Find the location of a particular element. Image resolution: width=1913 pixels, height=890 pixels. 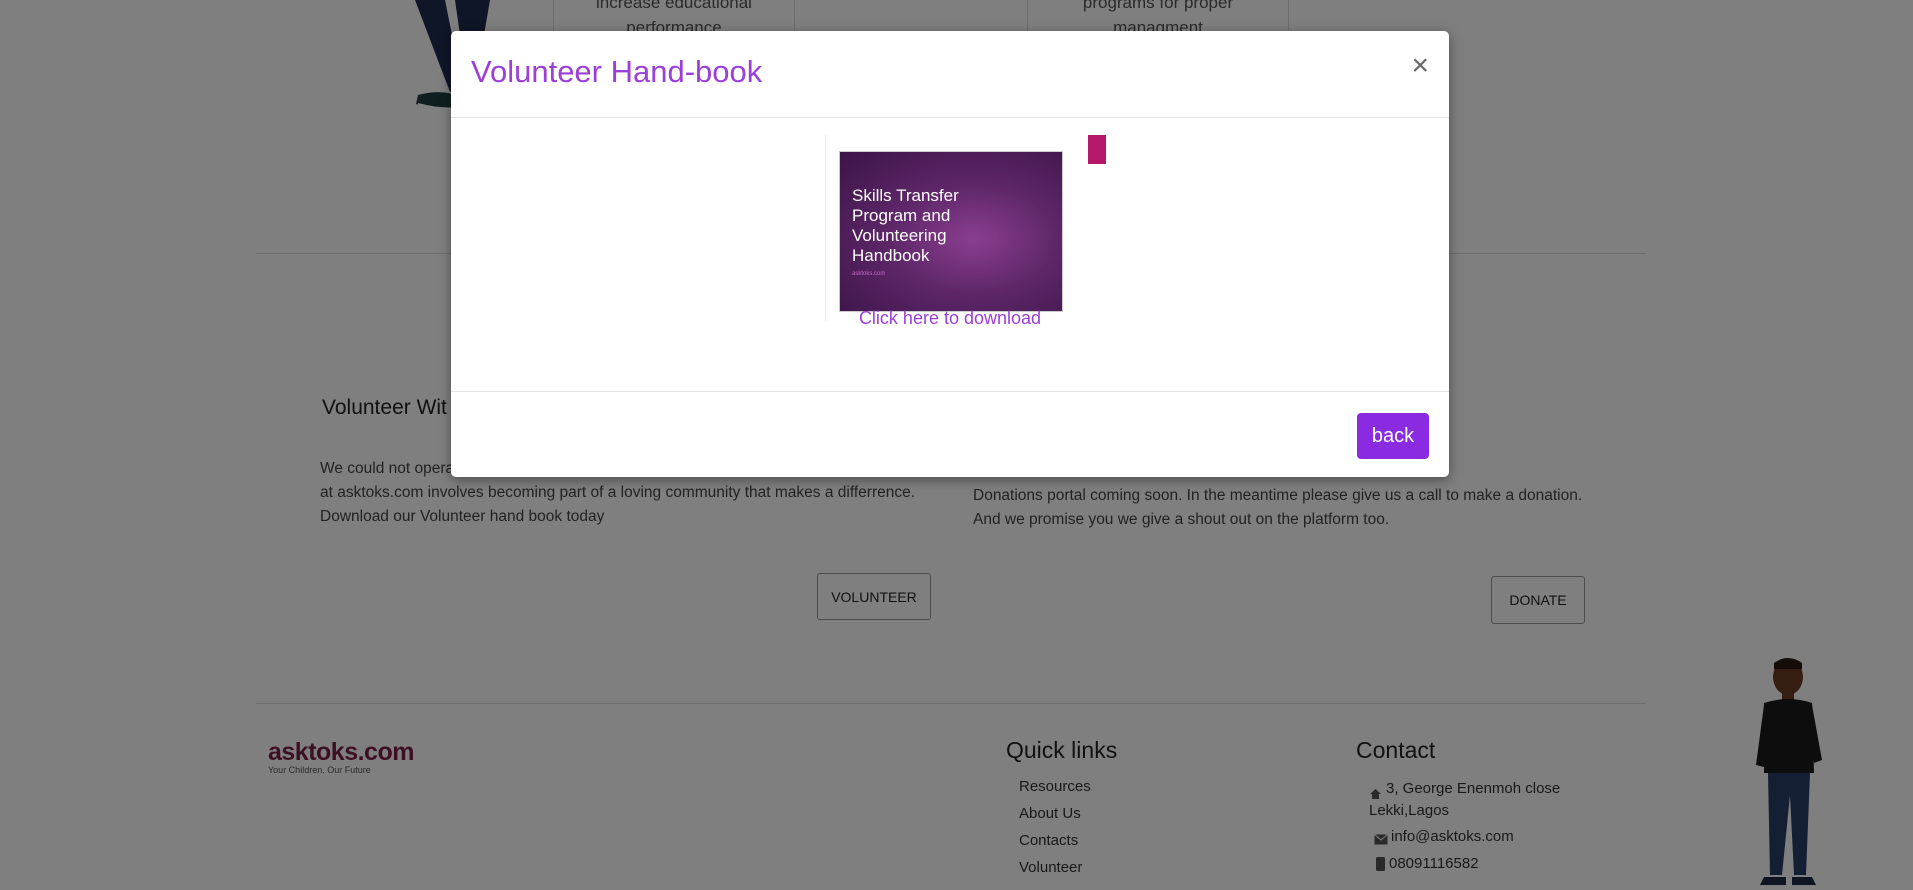

thumbnail-title-line3: Volunteering is located at coordinates (899, 235).